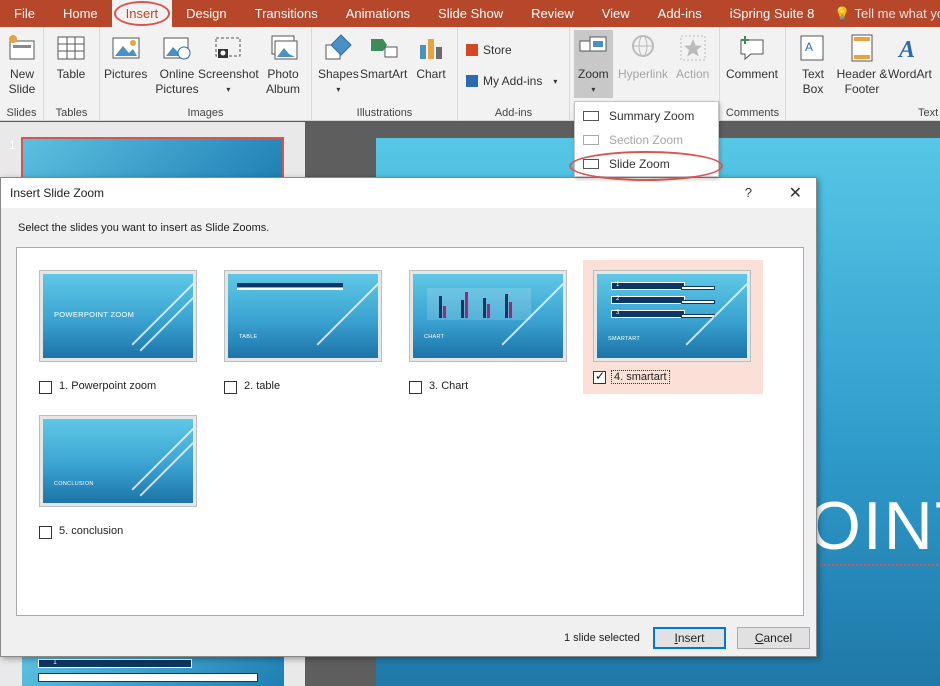 The height and width of the screenshot is (686, 940). Describe the element at coordinates (874, 526) in the screenshot. I see `slide-title-text: OINT` at that location.